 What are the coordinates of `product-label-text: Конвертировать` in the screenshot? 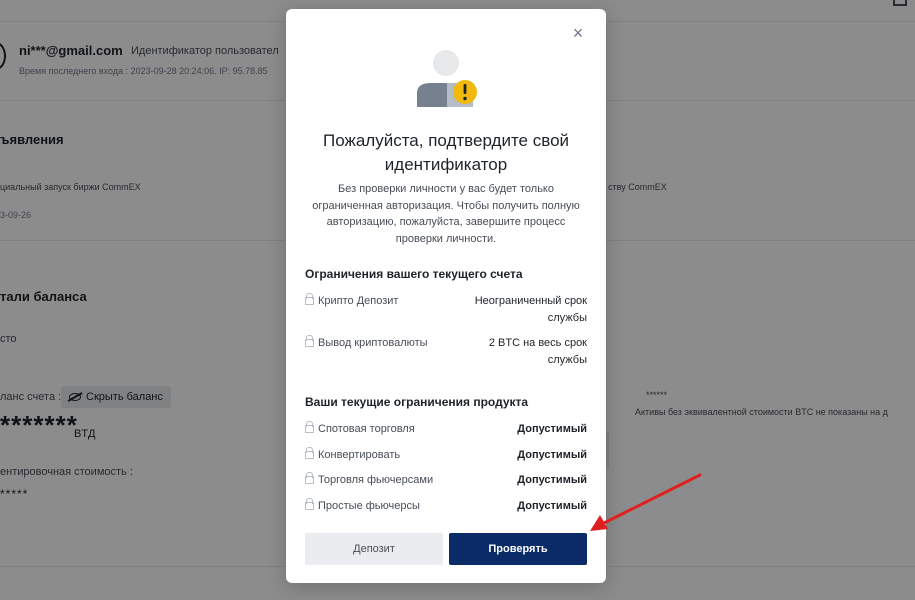 It's located at (359, 455).